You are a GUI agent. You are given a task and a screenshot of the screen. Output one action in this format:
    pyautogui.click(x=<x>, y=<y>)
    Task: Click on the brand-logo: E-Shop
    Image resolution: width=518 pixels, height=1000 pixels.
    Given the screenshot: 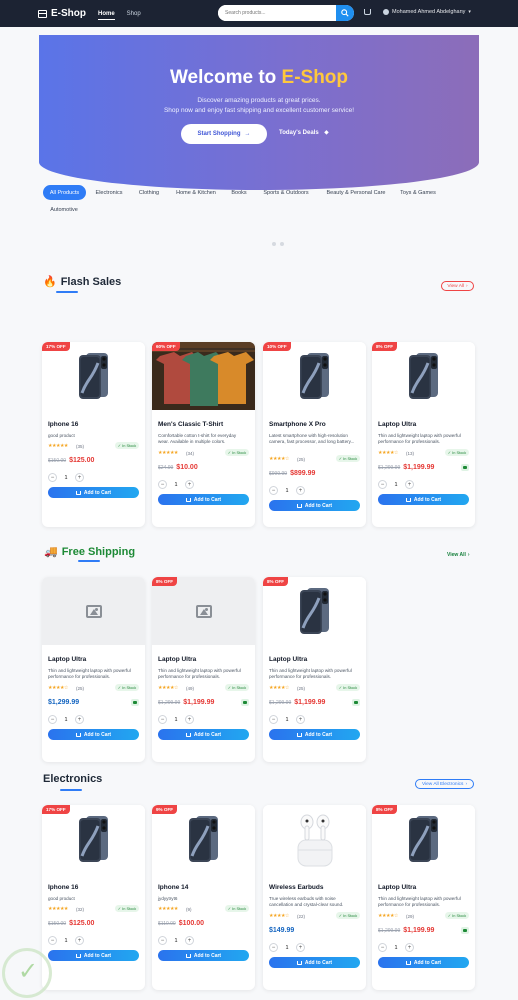 What is the action you would take?
    pyautogui.click(x=62, y=13)
    